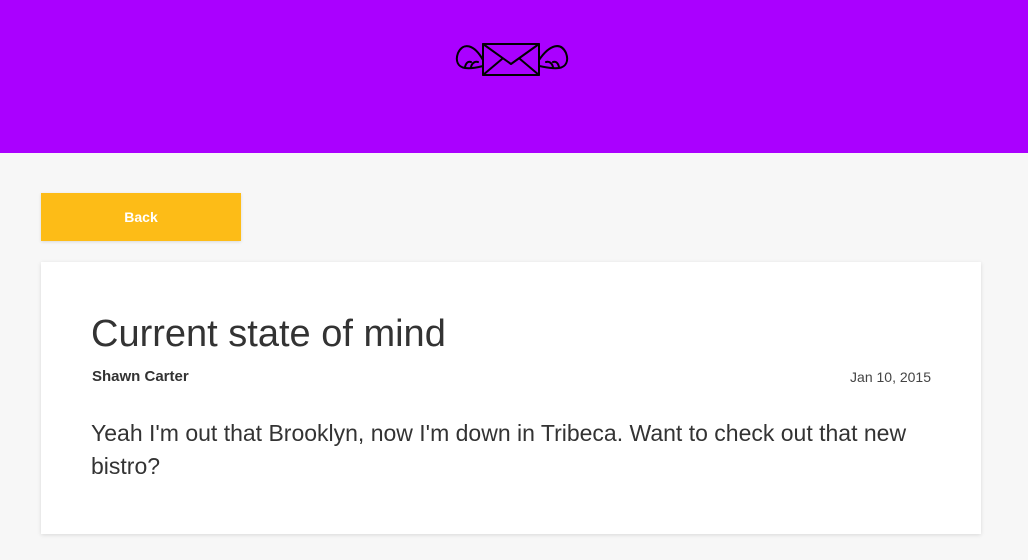  Describe the element at coordinates (890, 377) in the screenshot. I see `message-date: Jan 10, 2015` at that location.